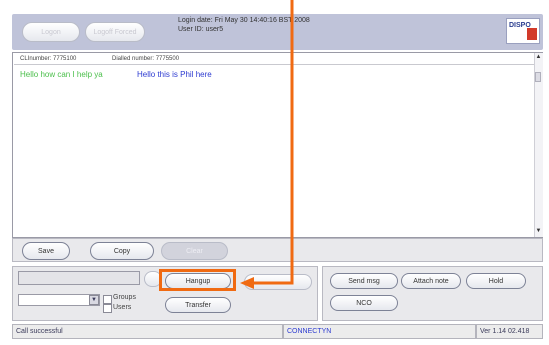  What do you see at coordinates (267, 144) in the screenshot?
I see `annotation-arrow` at bounding box center [267, 144].